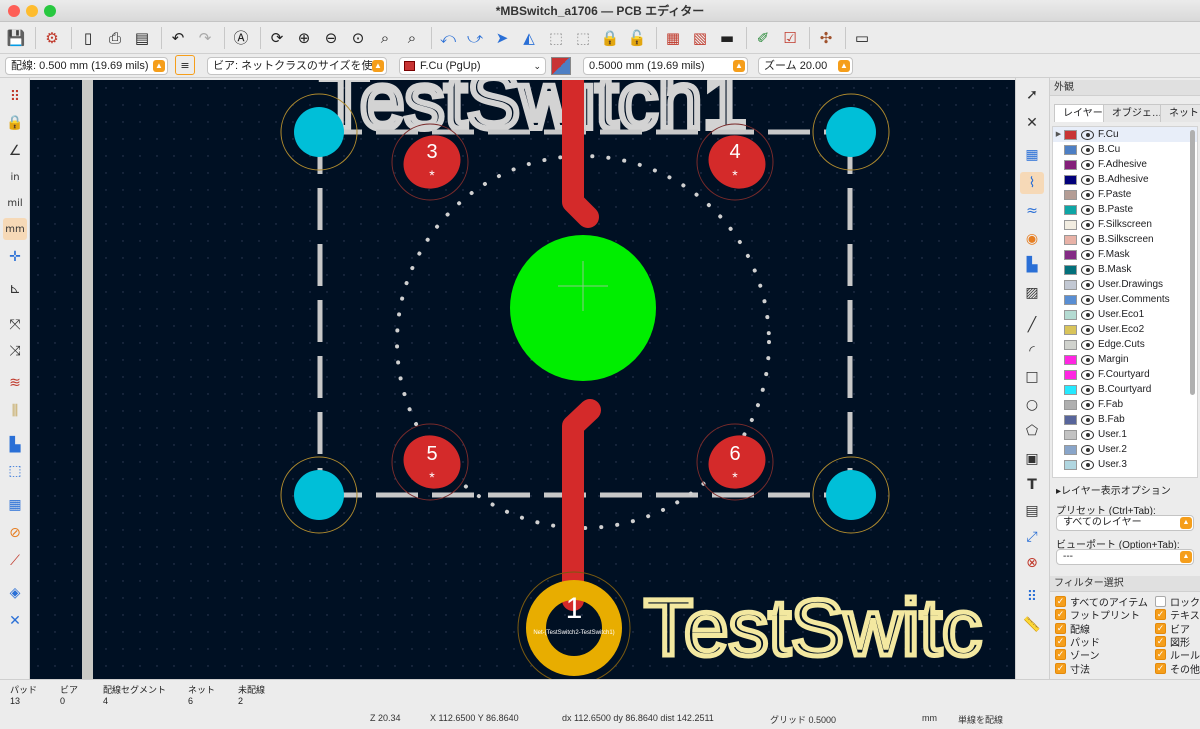 The height and width of the screenshot is (729, 1200). I want to click on layer-row: F.Paste, so click(1125, 194).